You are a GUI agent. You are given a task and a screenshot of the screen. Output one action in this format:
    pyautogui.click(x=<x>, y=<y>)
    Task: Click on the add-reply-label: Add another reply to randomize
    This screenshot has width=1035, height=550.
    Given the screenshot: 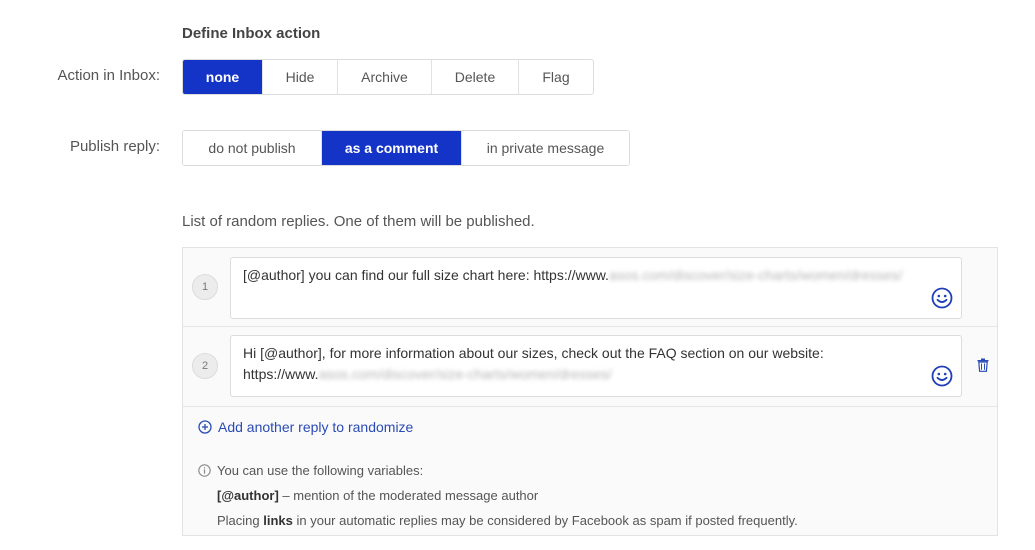 What is the action you would take?
    pyautogui.click(x=316, y=427)
    